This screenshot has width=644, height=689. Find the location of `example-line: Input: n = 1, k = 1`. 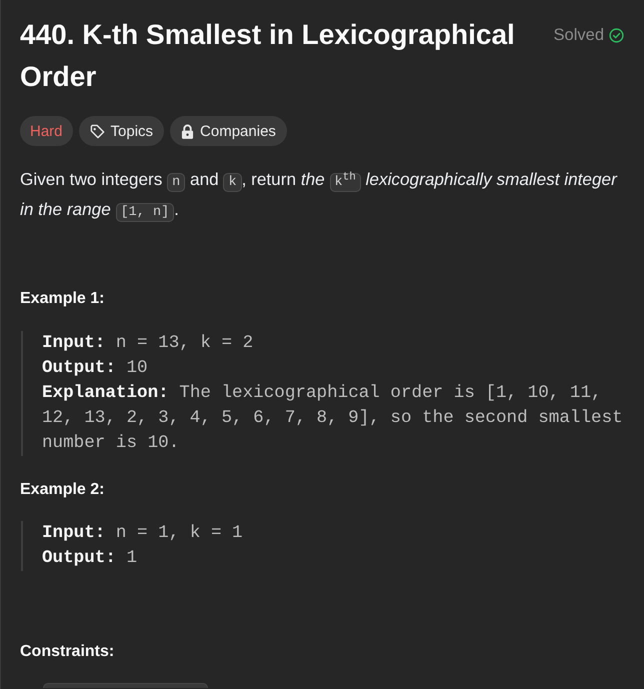

example-line: Input: n = 1, k = 1 is located at coordinates (143, 533).